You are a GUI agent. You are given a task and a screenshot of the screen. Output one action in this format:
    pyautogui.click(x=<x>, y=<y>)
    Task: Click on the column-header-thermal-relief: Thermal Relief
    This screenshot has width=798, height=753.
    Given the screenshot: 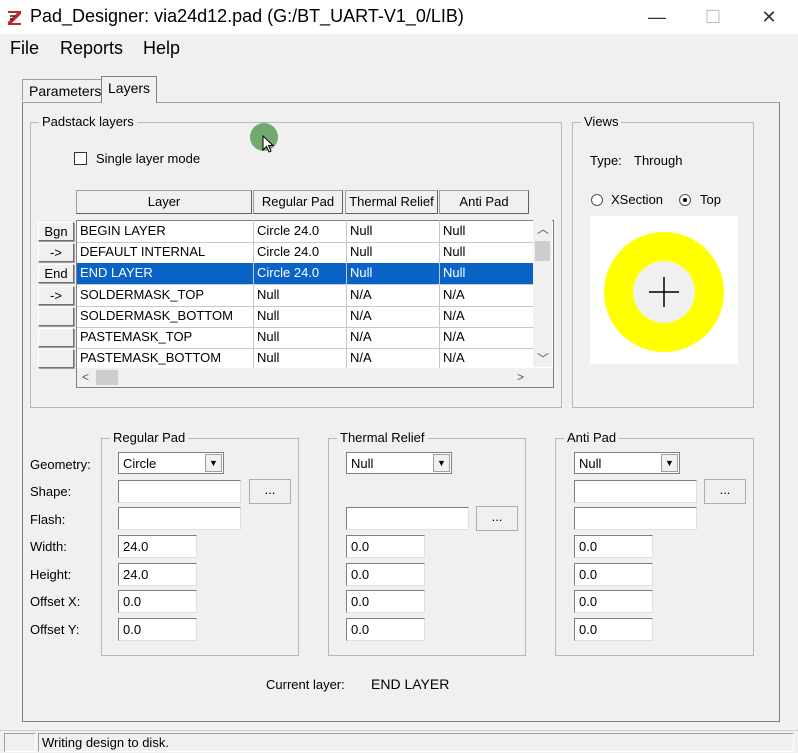 What is the action you would take?
    pyautogui.click(x=391, y=202)
    